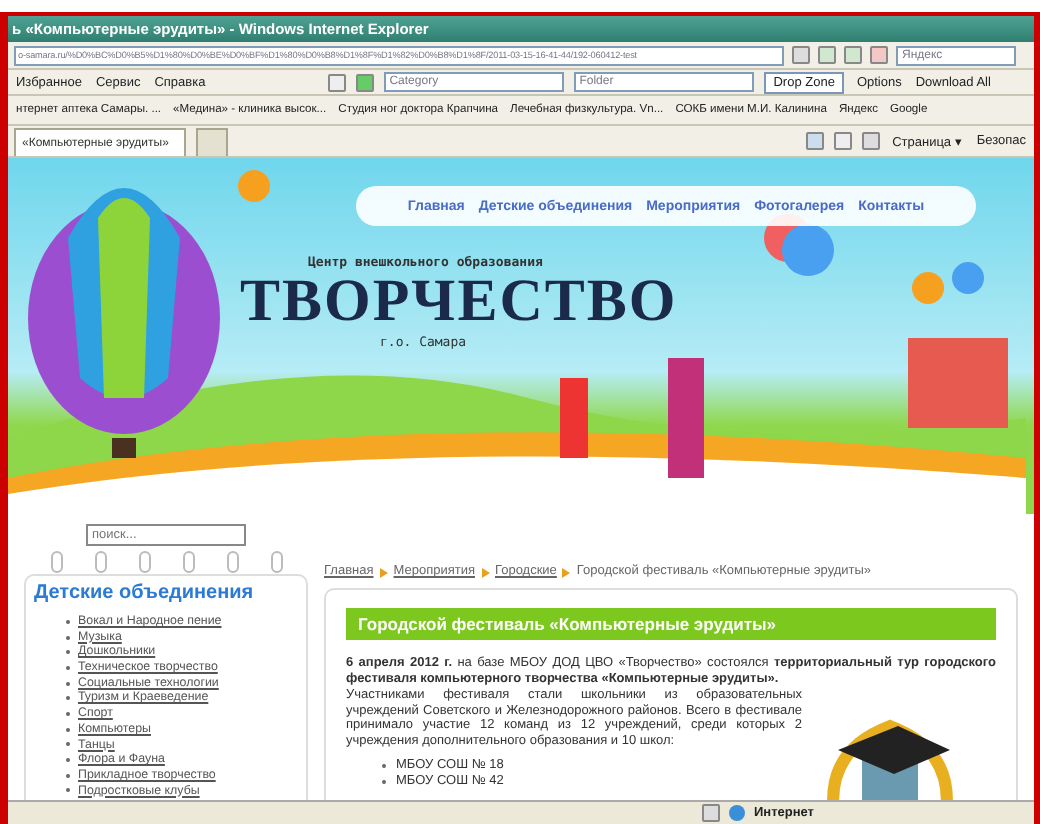  I want to click on sidebar-heading: Детские объединения, so click(145, 593).